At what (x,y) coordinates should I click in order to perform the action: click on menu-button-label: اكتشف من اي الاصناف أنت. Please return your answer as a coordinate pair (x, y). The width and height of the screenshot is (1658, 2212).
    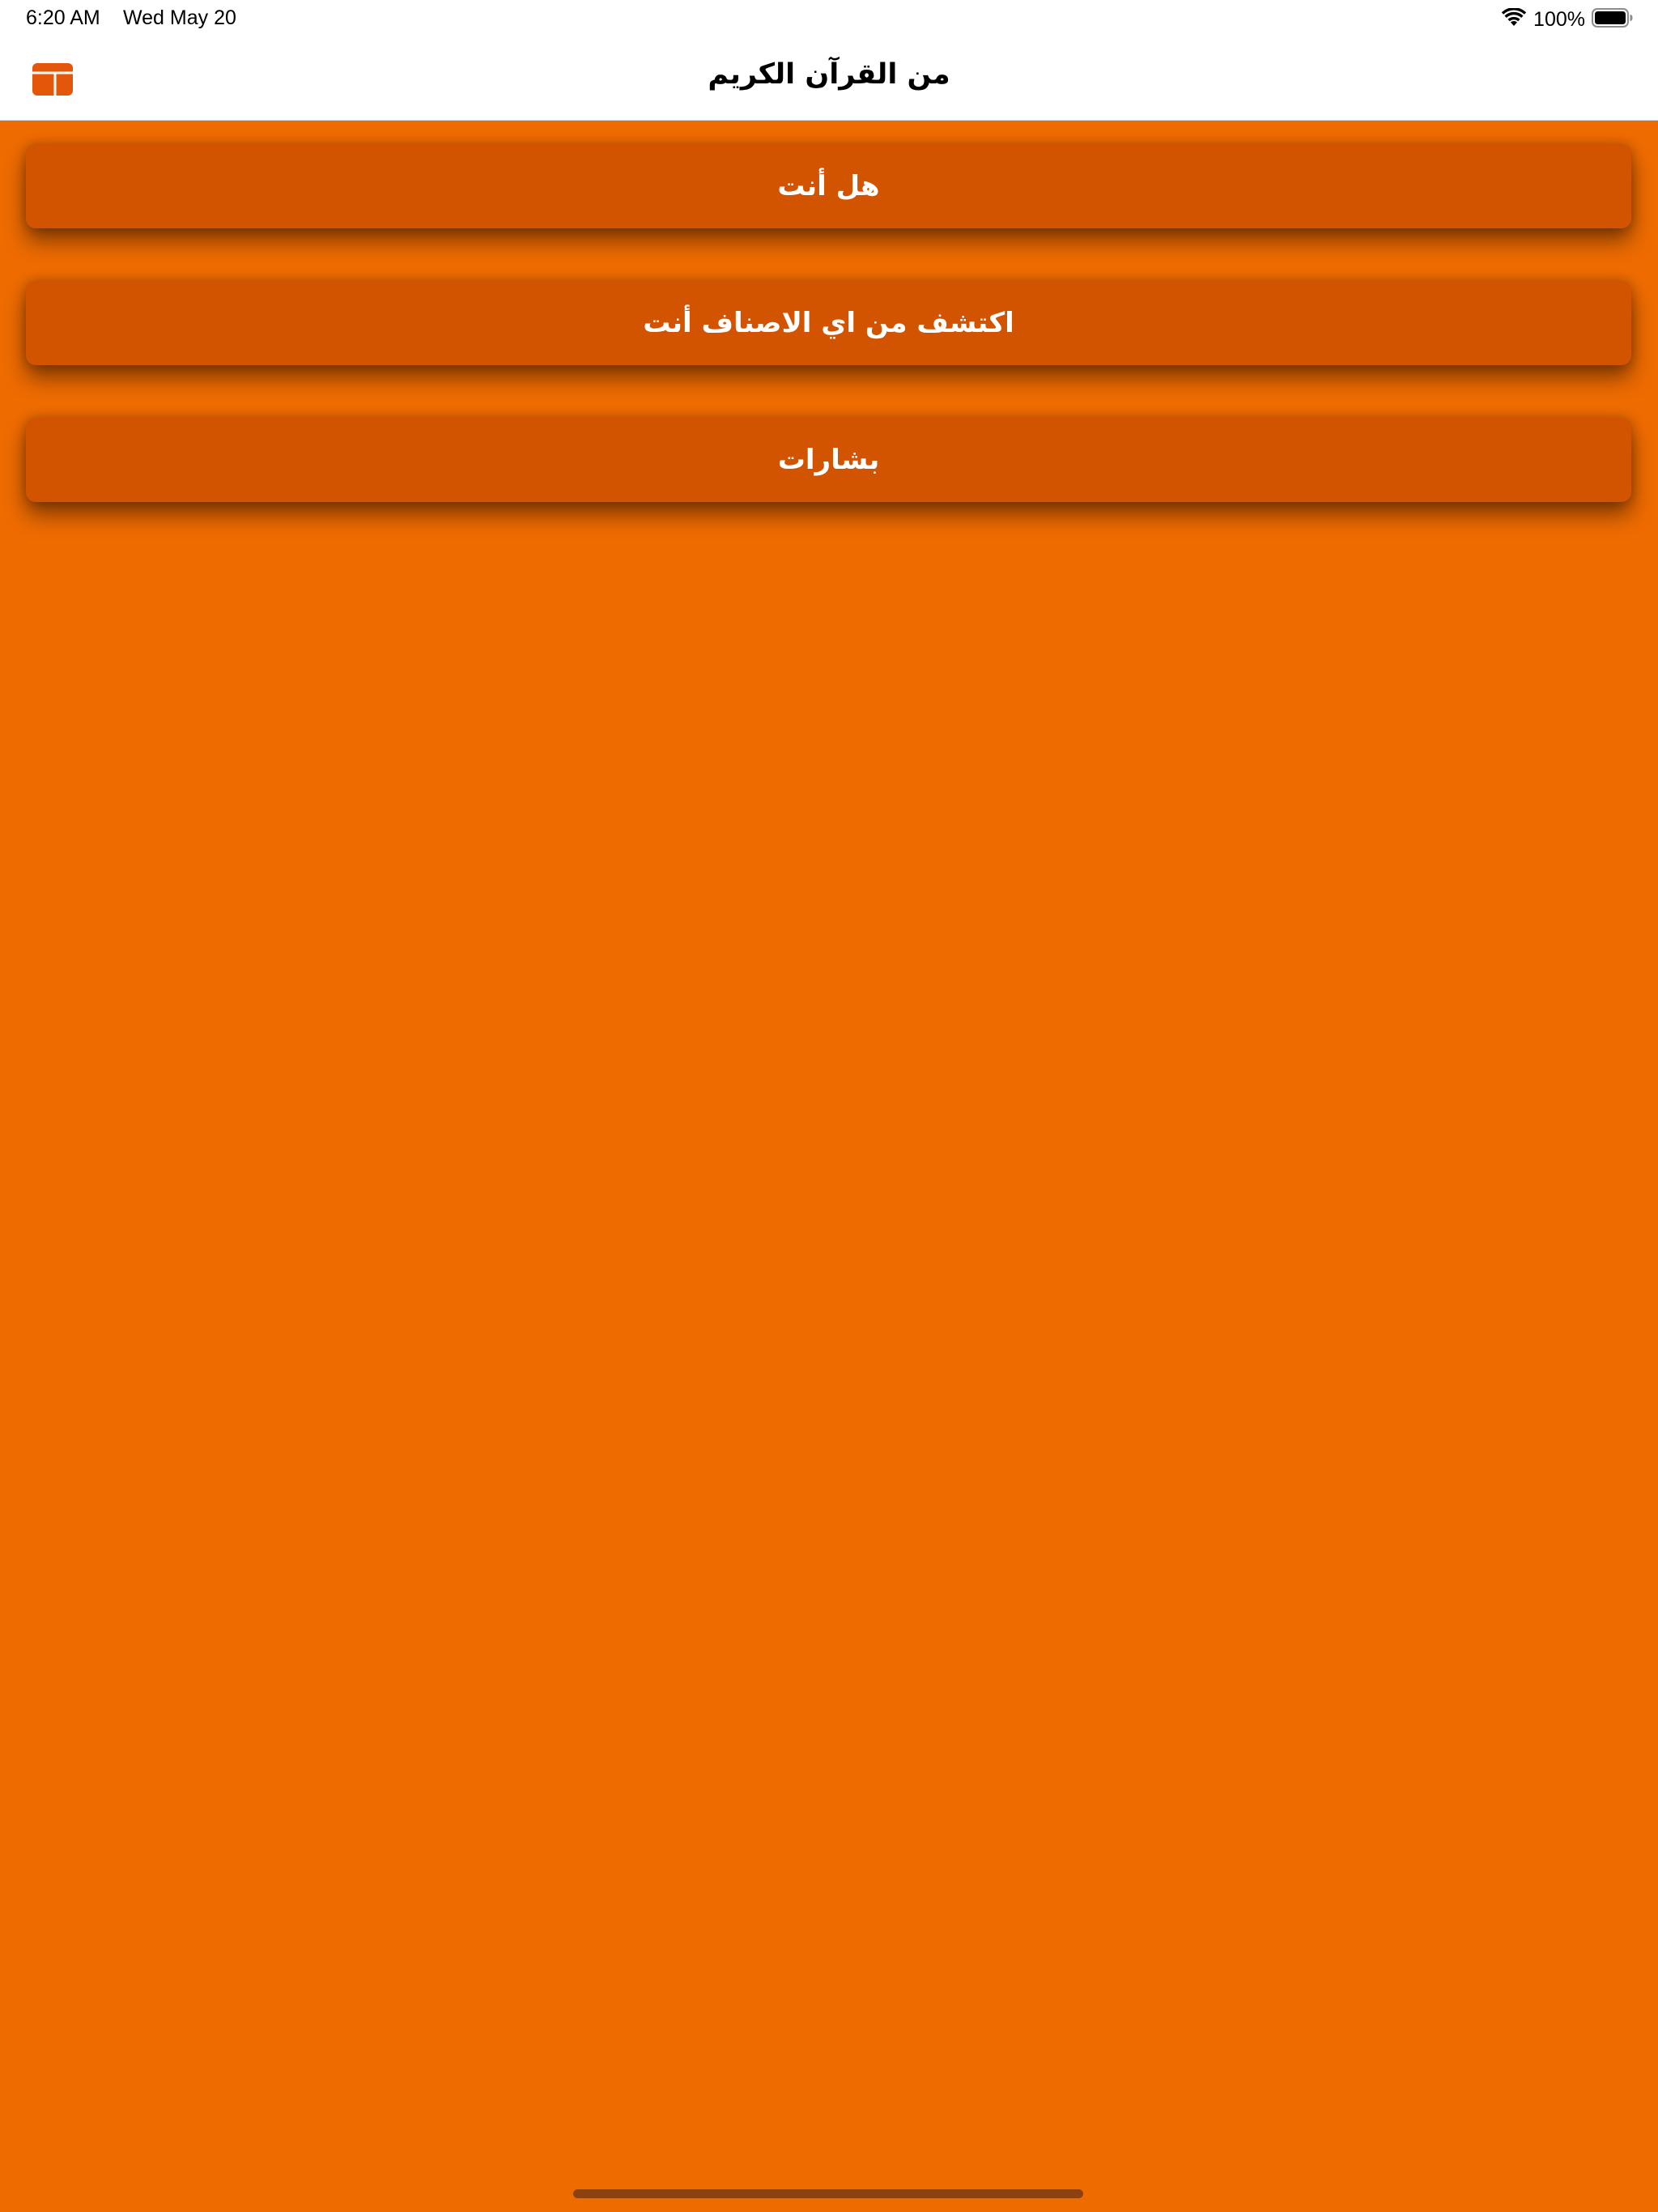
    Looking at the image, I should click on (828, 323).